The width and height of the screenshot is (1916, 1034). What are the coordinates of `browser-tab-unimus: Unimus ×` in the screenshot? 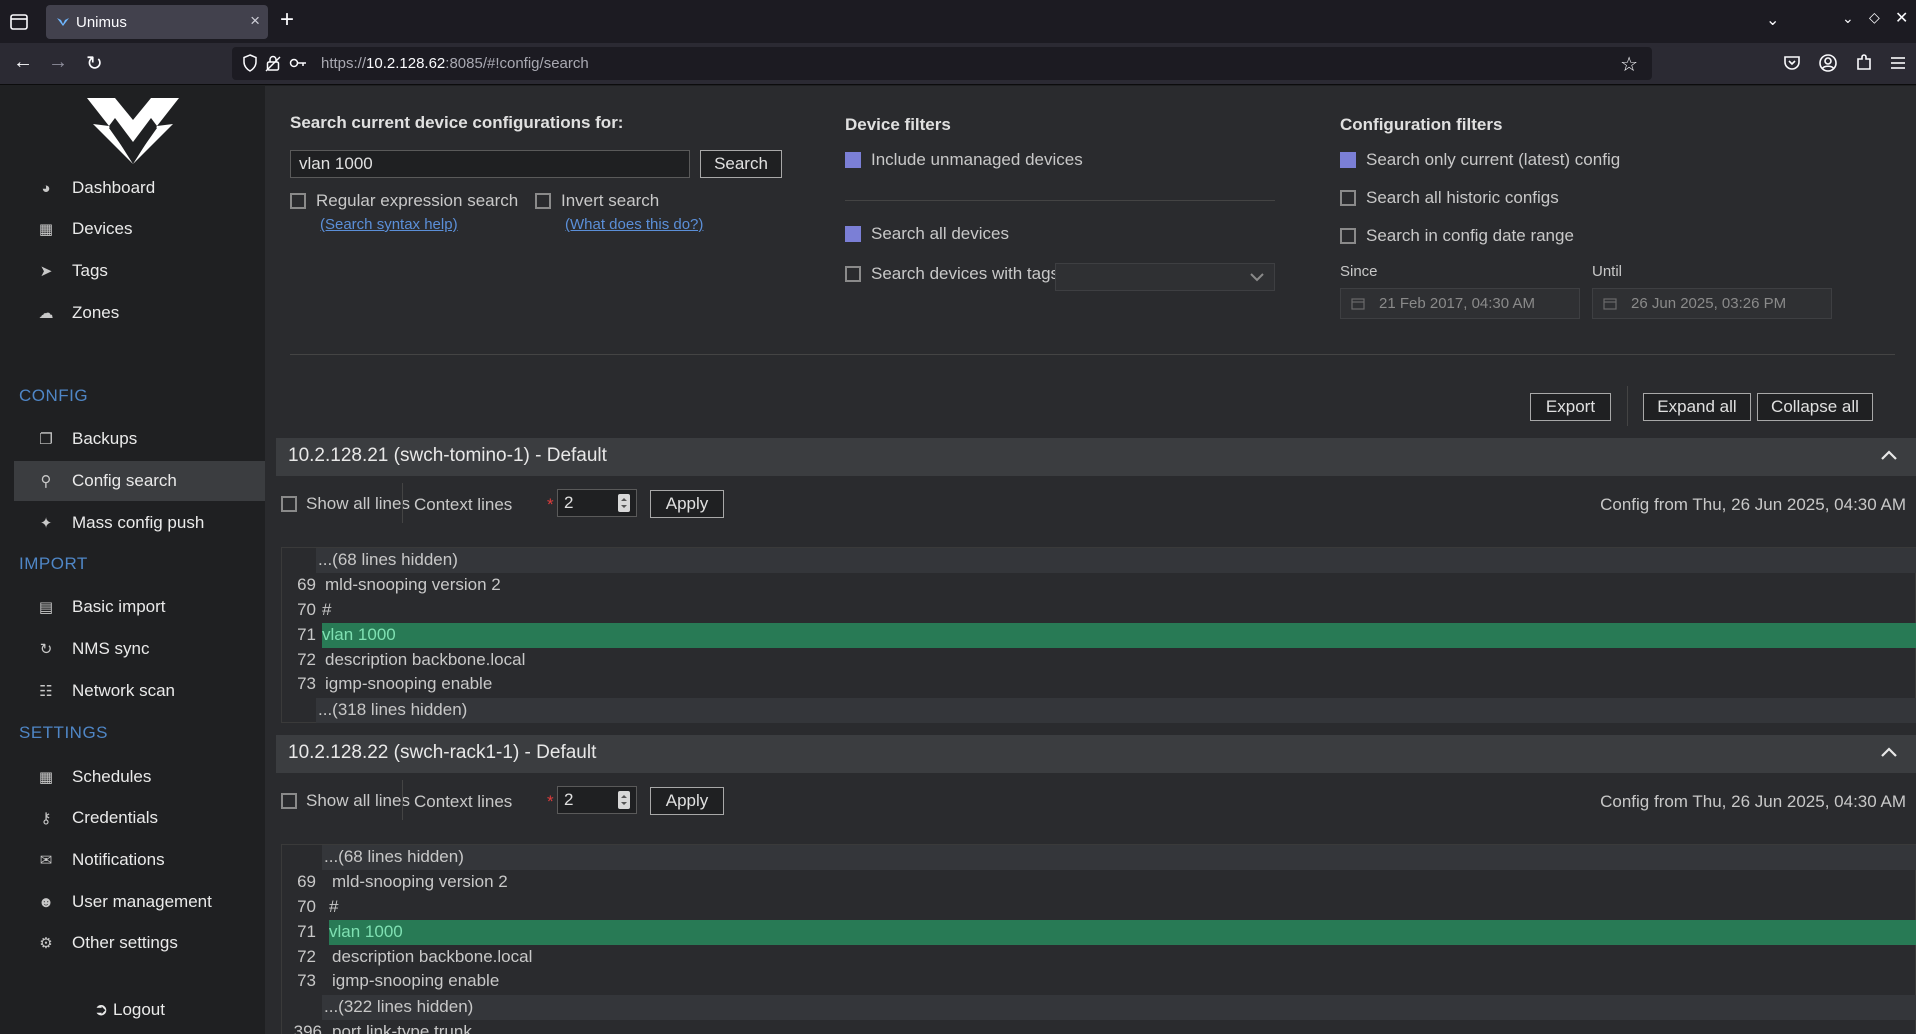 It's located at (157, 22).